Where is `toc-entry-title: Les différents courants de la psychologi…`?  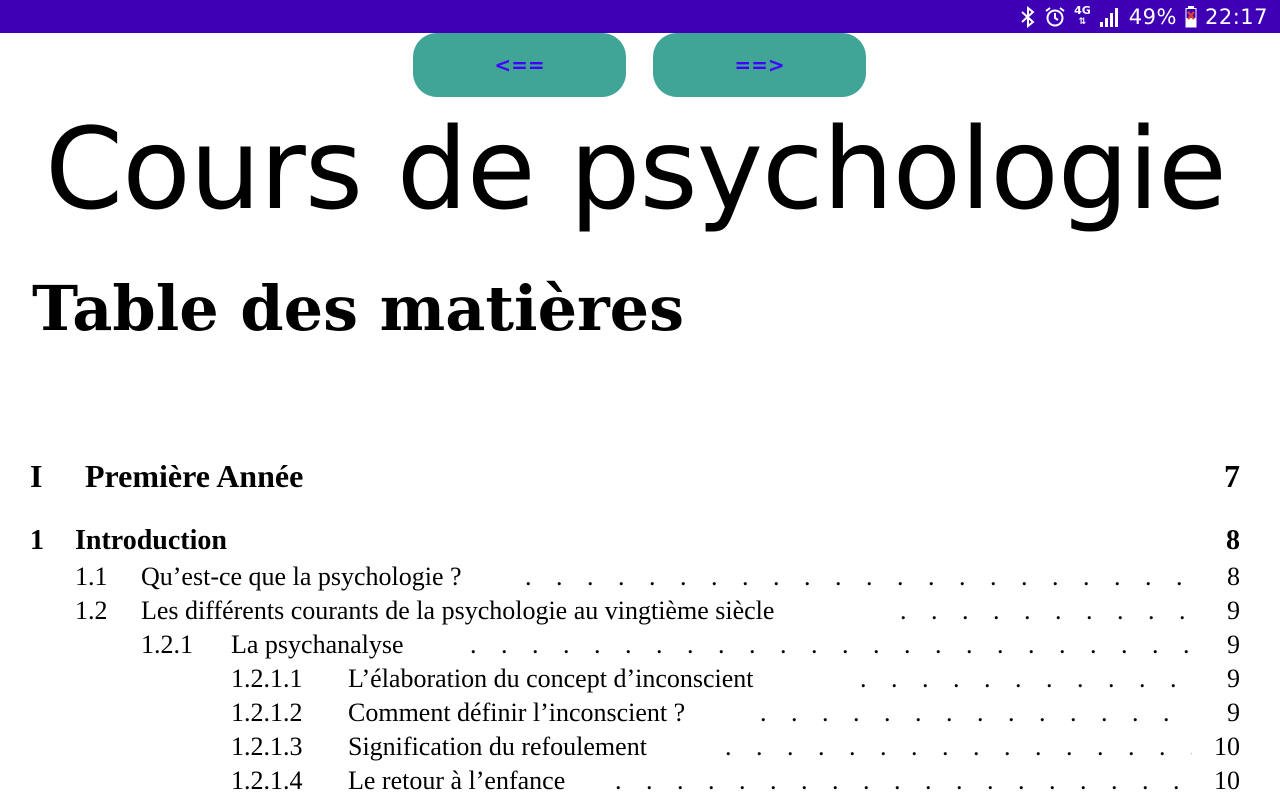
toc-entry-title: Les différents courants de la psychologi… is located at coordinates (458, 610).